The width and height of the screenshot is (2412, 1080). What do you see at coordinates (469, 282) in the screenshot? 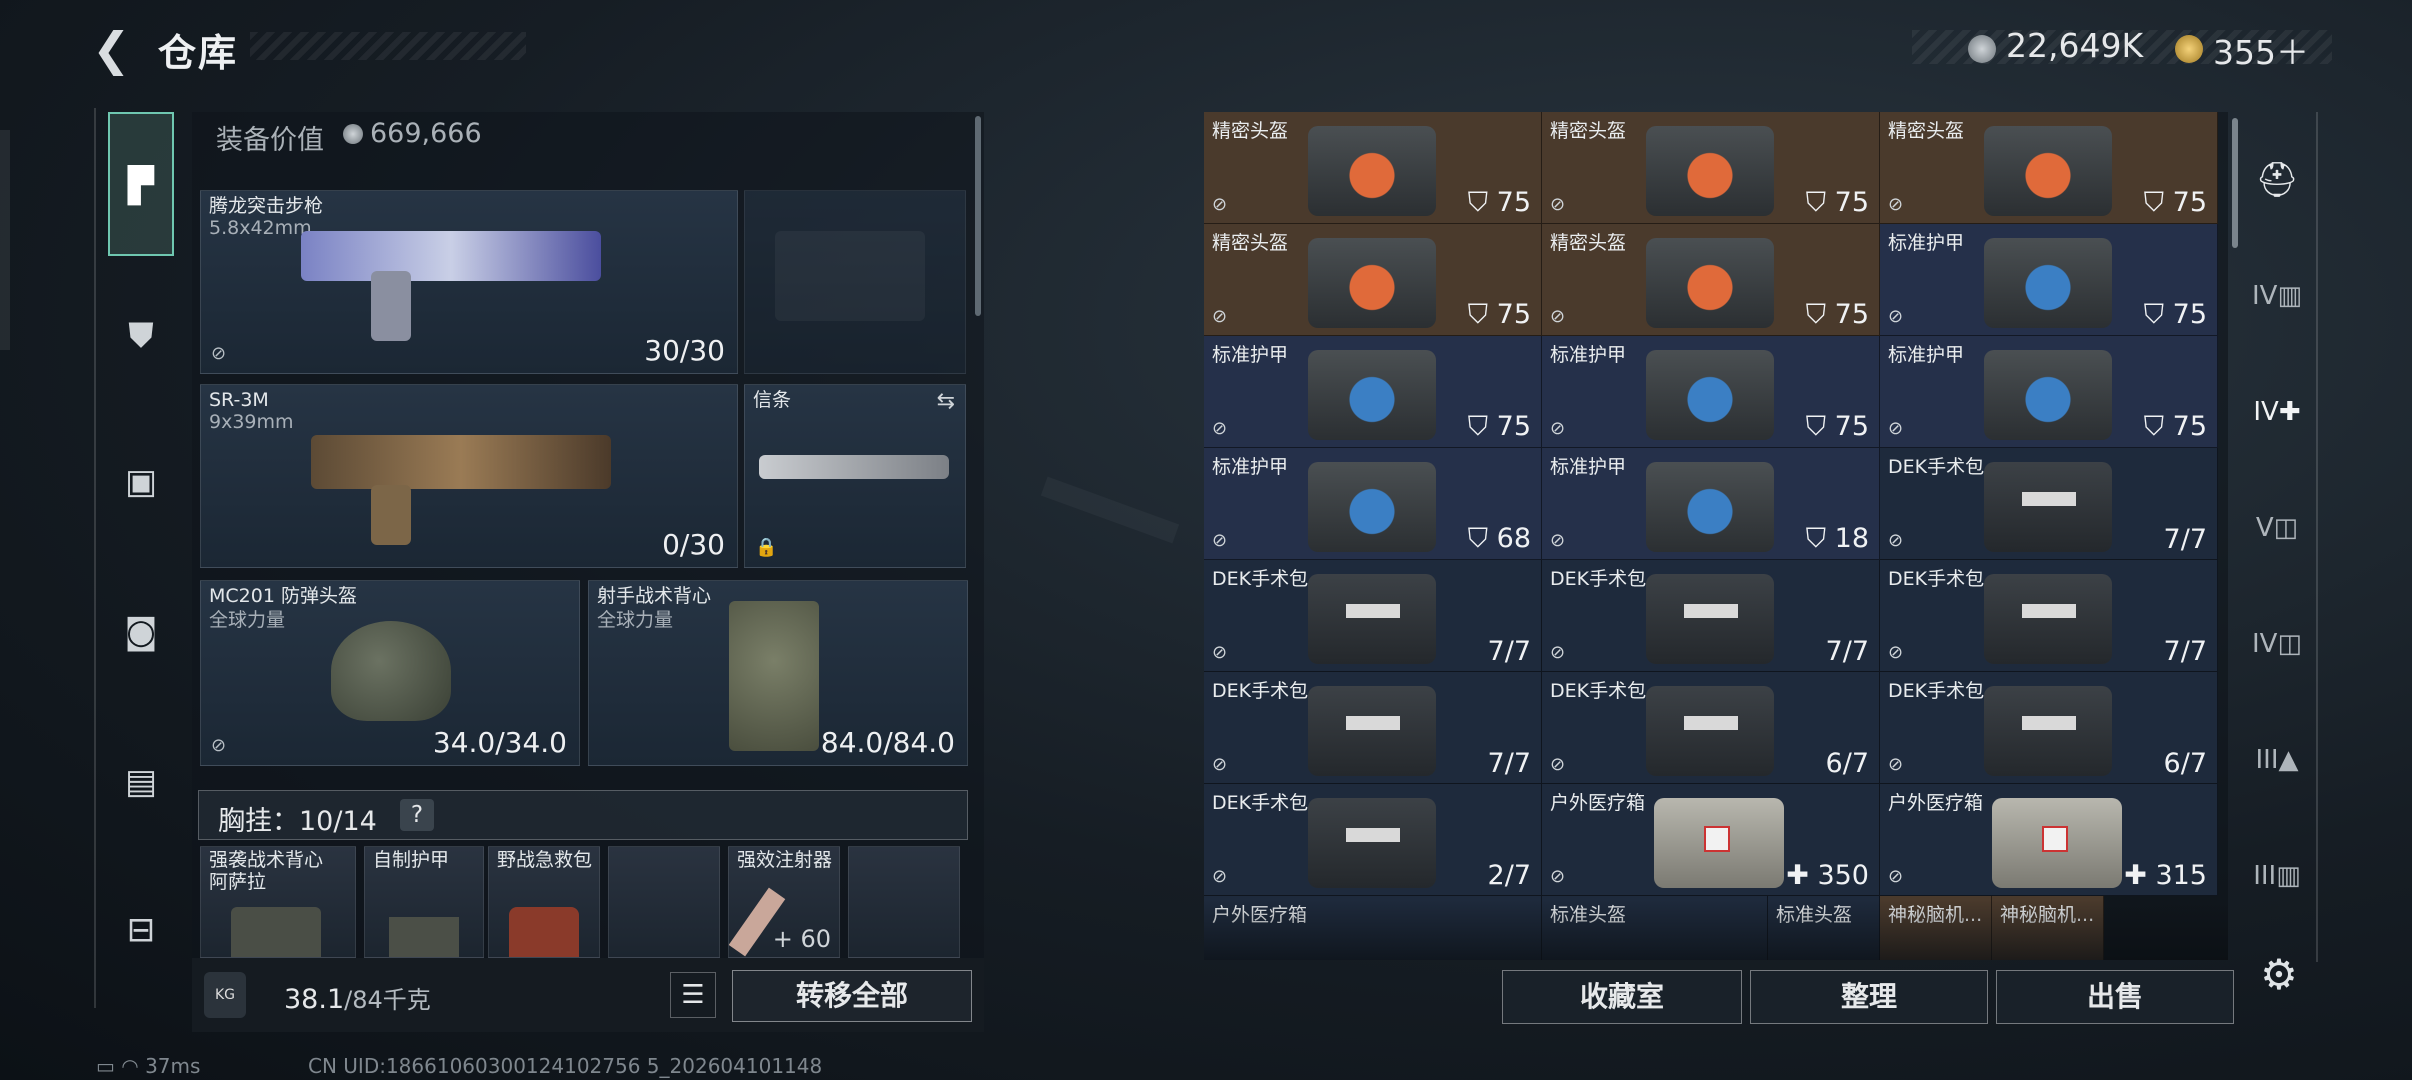
I see `primary-weapon-slot: 腾龙突击步枪 5.8x42mm ⊘ 30/30` at bounding box center [469, 282].